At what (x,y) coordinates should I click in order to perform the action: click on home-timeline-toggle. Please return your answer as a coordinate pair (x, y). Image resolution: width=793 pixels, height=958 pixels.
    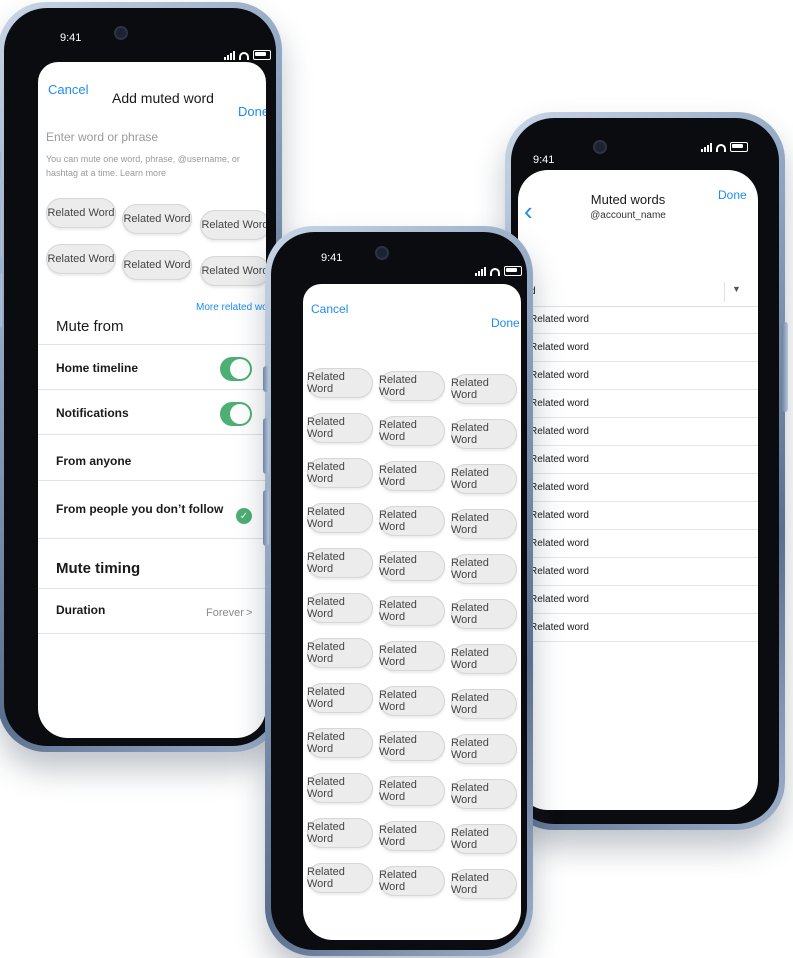
    Looking at the image, I should click on (236, 369).